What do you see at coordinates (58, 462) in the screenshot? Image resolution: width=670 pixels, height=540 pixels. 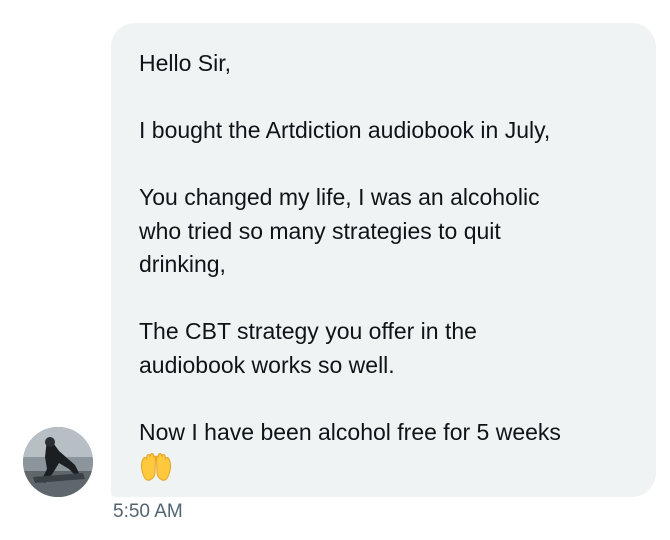 I see `sender-avatar` at bounding box center [58, 462].